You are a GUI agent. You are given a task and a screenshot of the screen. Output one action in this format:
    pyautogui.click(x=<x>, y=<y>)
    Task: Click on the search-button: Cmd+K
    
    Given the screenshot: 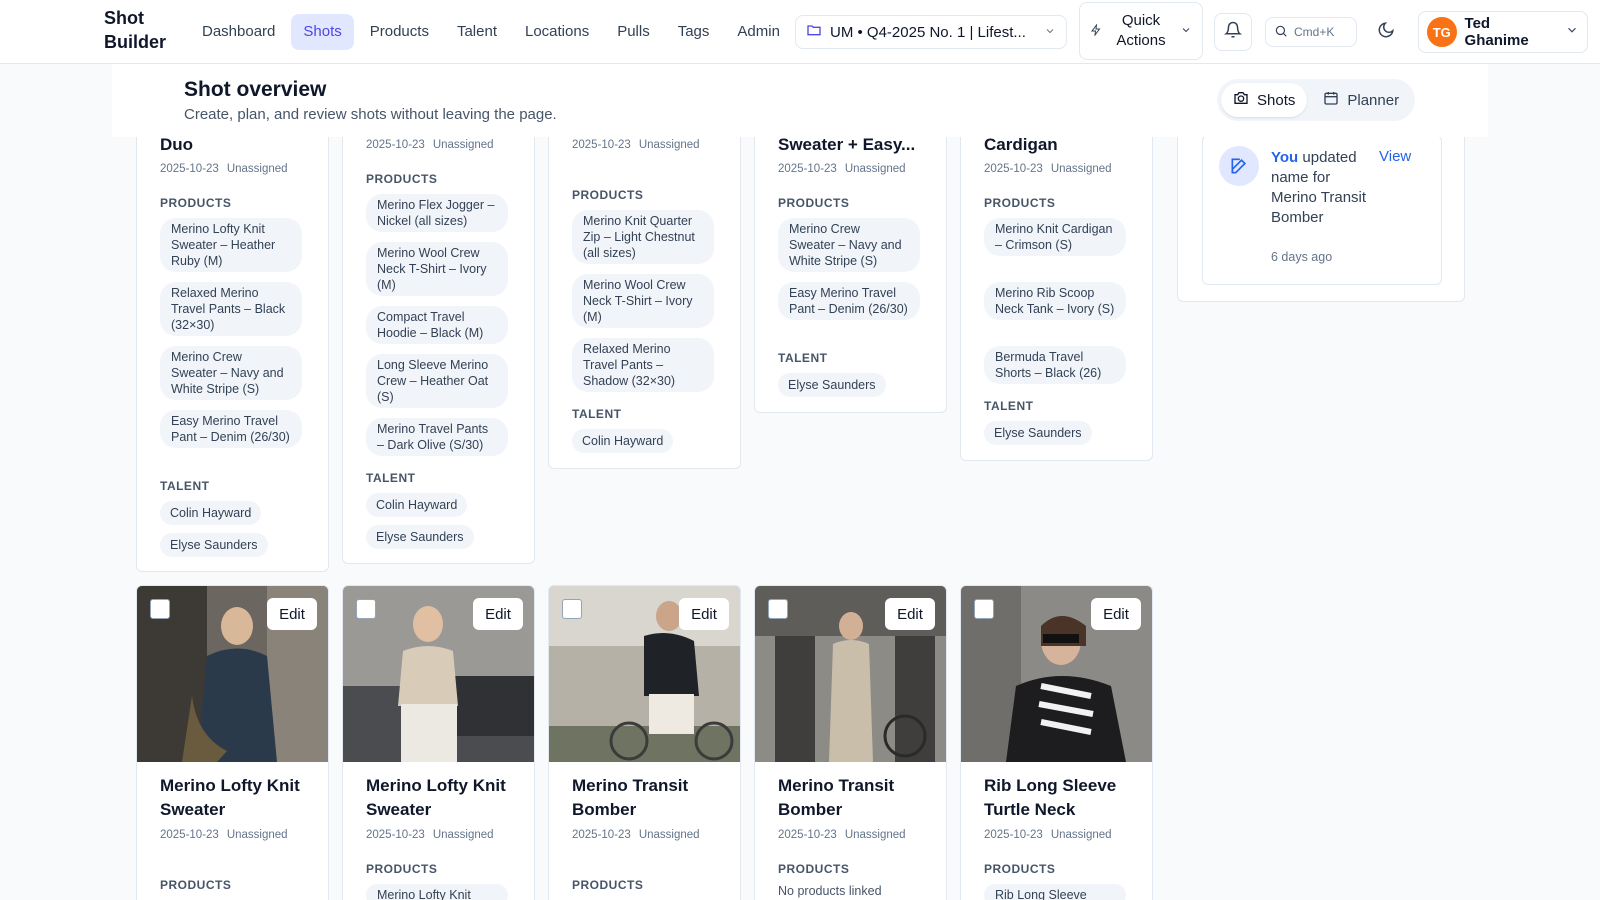 What is the action you would take?
    pyautogui.click(x=1311, y=32)
    